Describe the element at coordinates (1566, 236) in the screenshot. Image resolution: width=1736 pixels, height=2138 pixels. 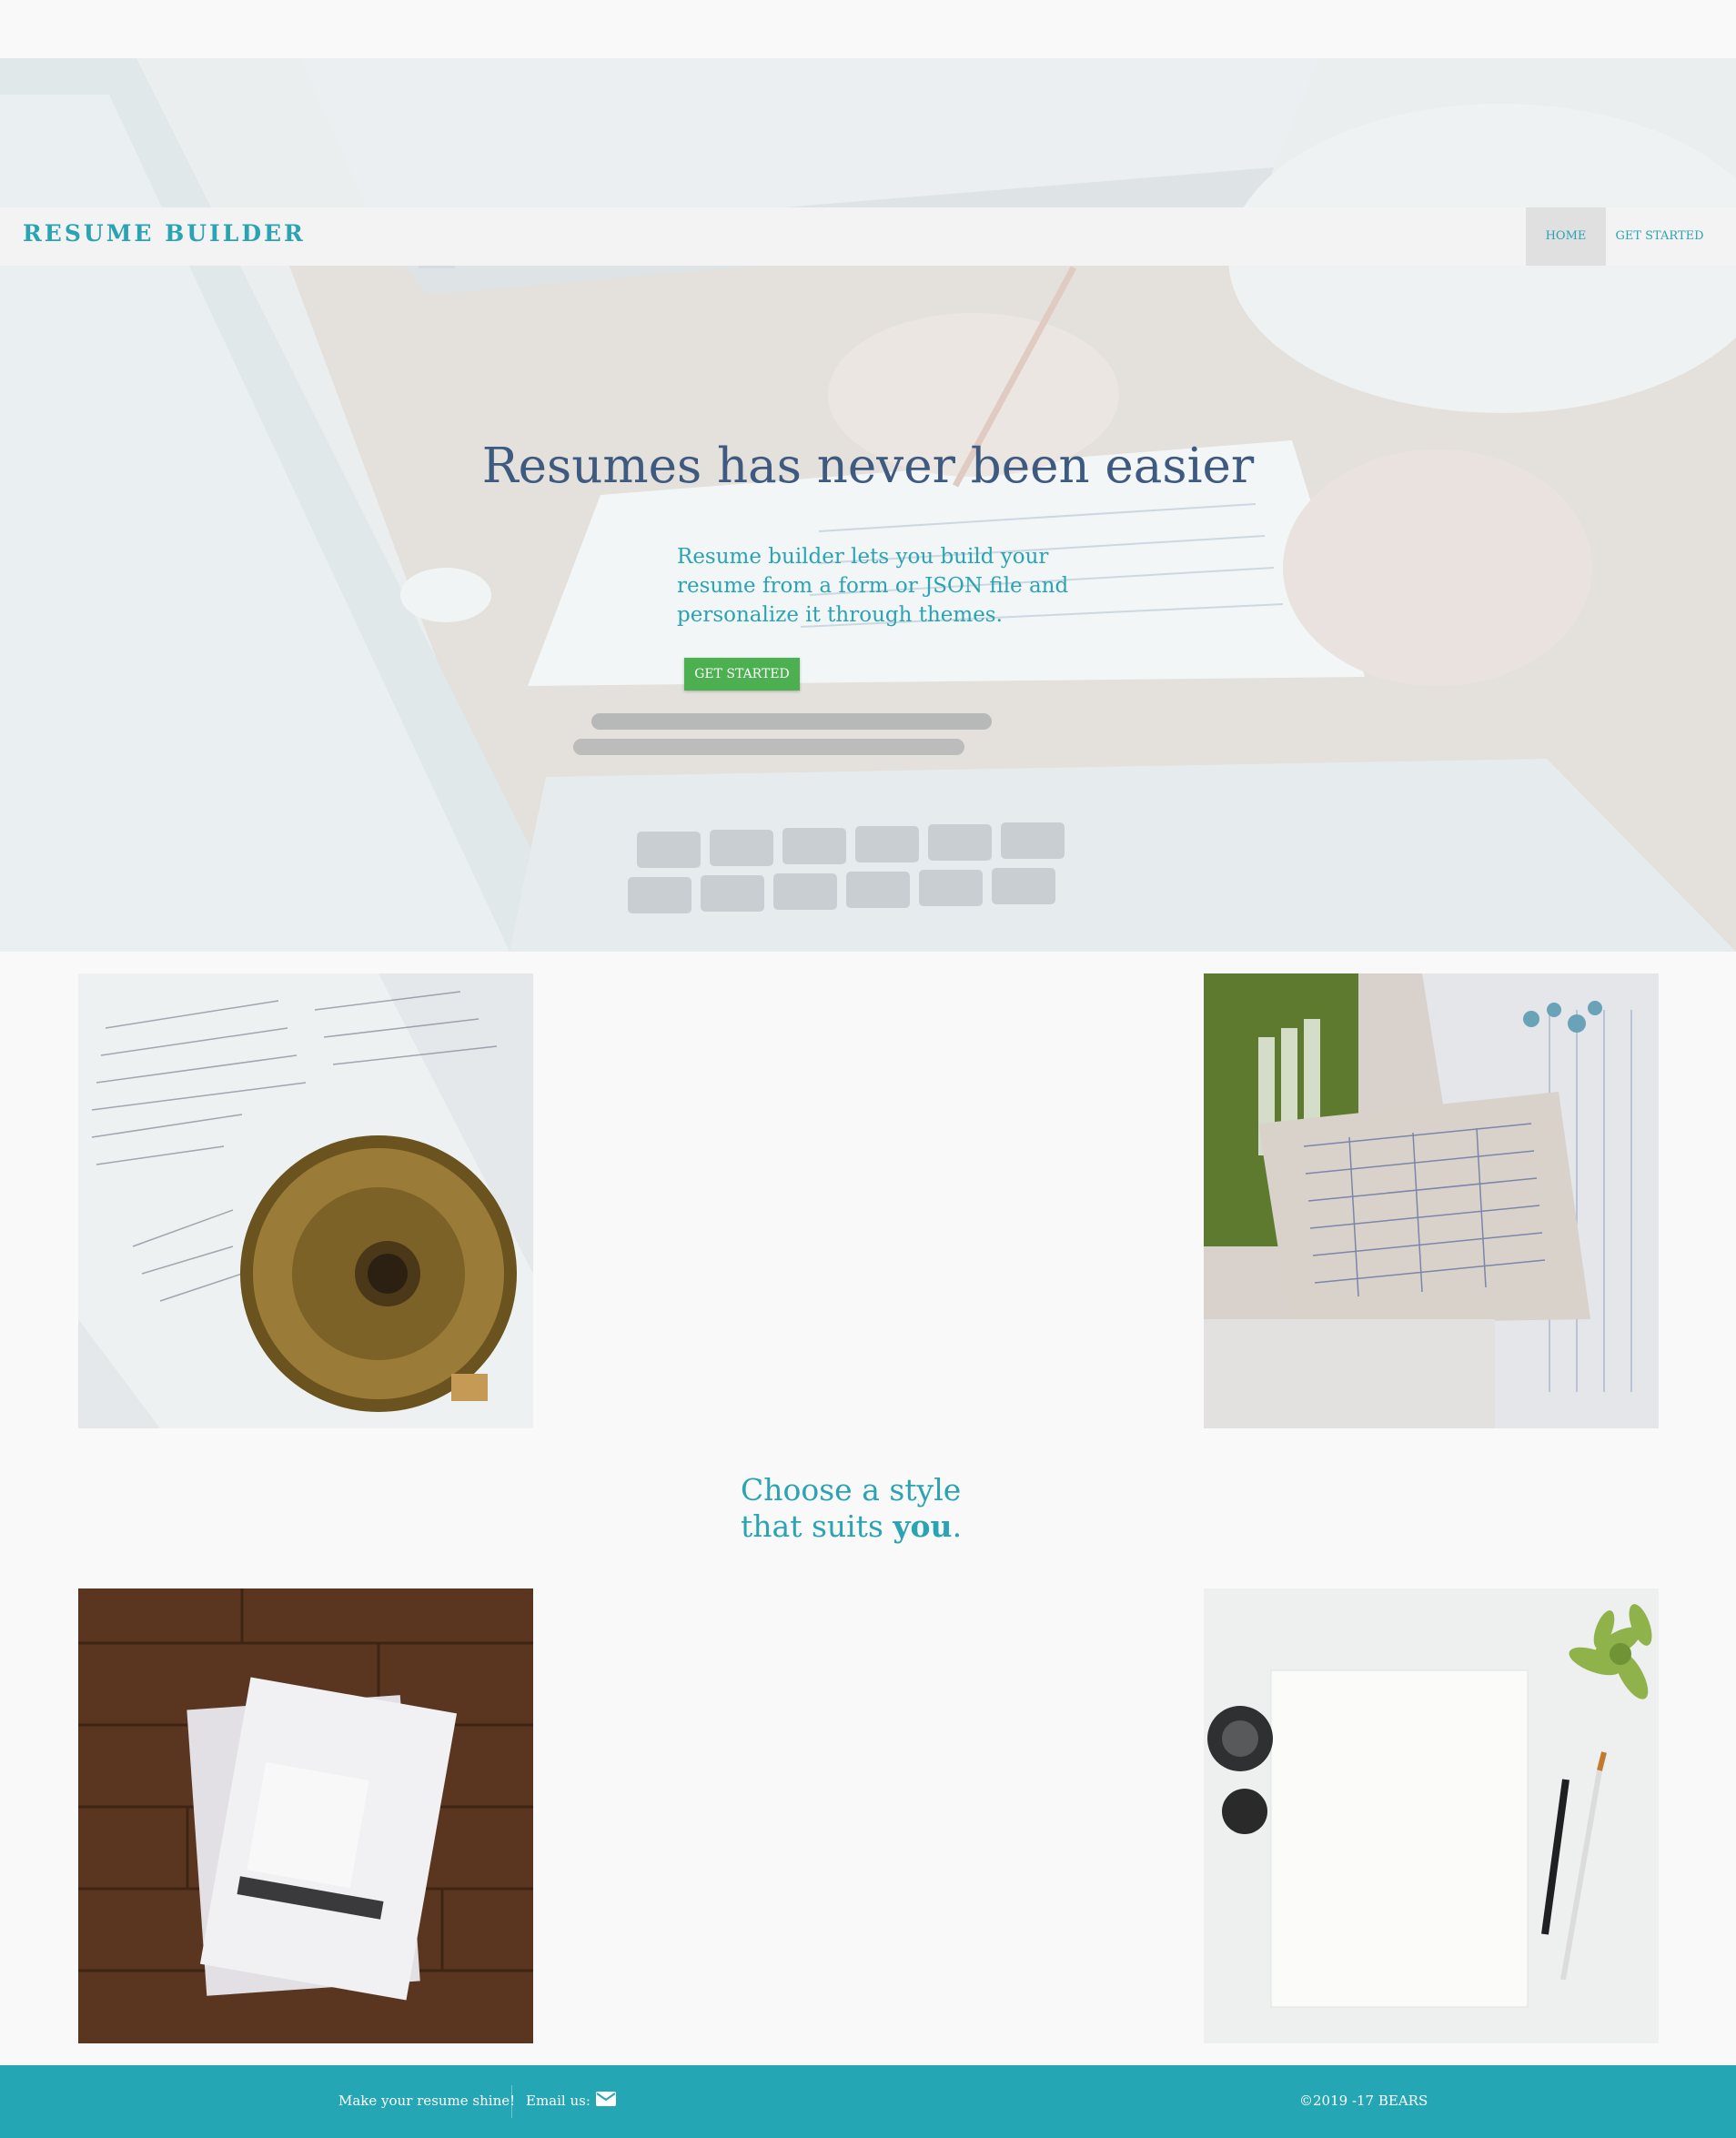
I see `nav-item-home: HOME` at that location.